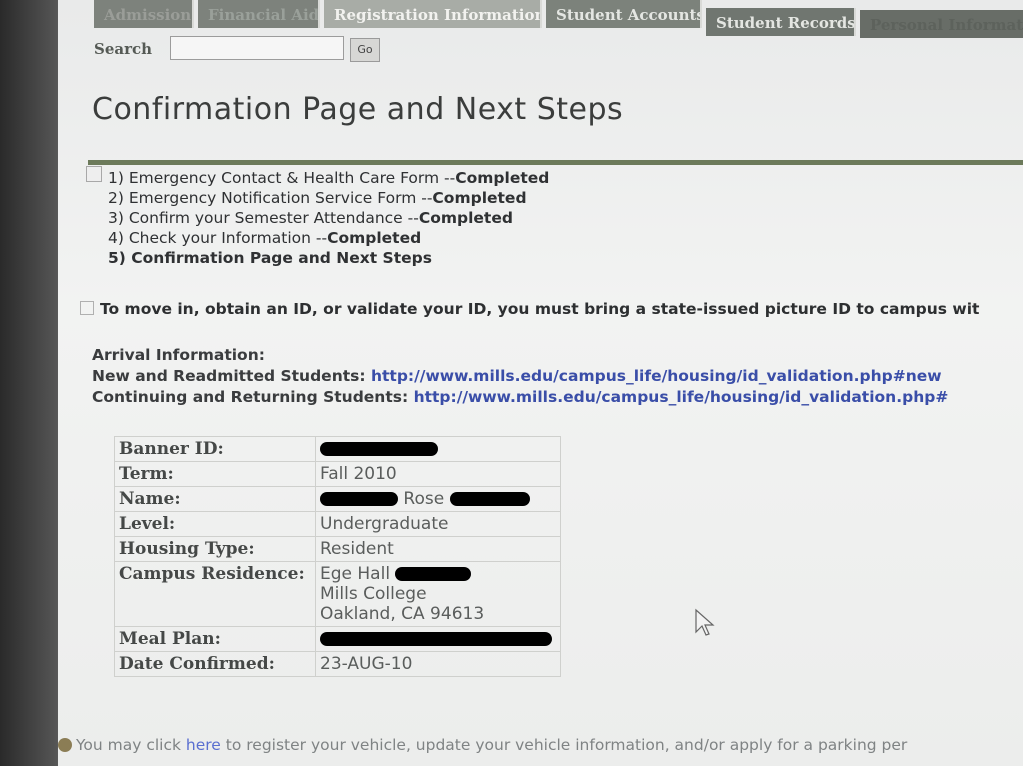  What do you see at coordinates (229, 376) in the screenshot?
I see `new-students-label: New and Readmitted Students:` at bounding box center [229, 376].